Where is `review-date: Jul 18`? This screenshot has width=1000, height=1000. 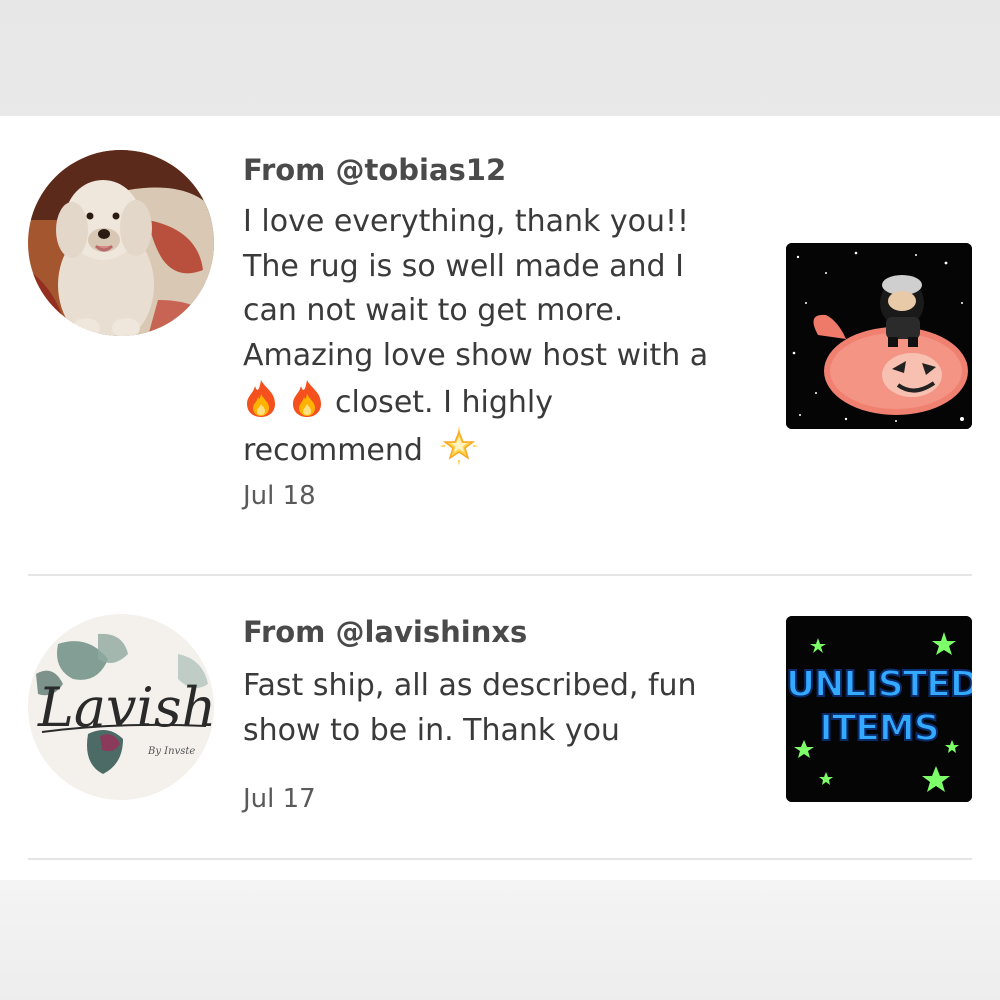 review-date: Jul 18 is located at coordinates (279, 496).